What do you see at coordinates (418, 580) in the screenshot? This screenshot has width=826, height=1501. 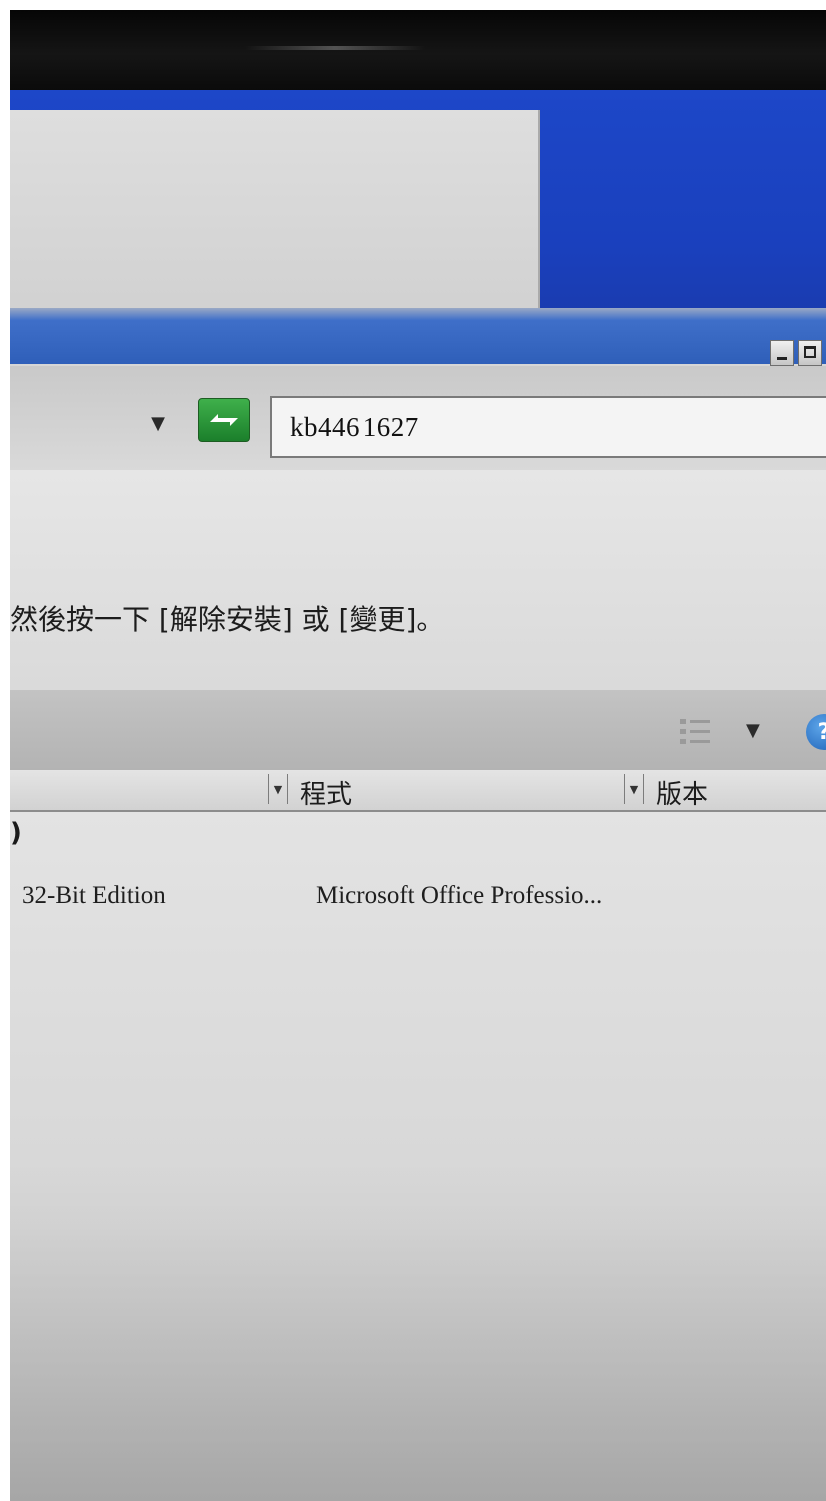 I see `content-header-area` at bounding box center [418, 580].